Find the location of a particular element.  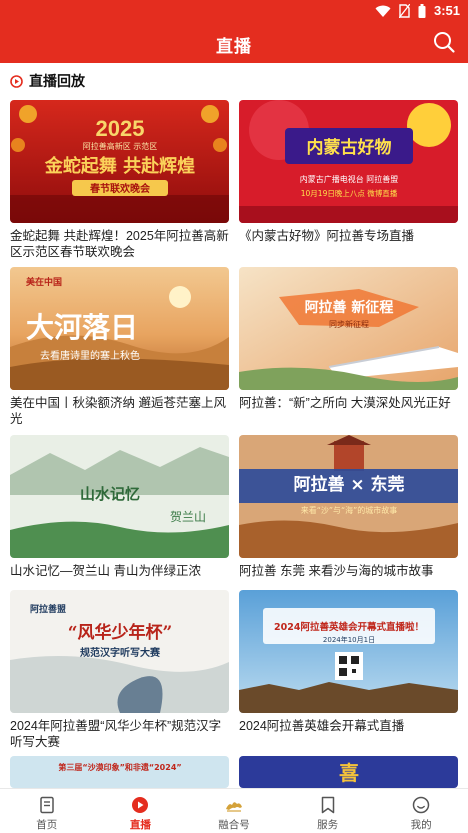

tab-home: 首页 is located at coordinates (47, 811).